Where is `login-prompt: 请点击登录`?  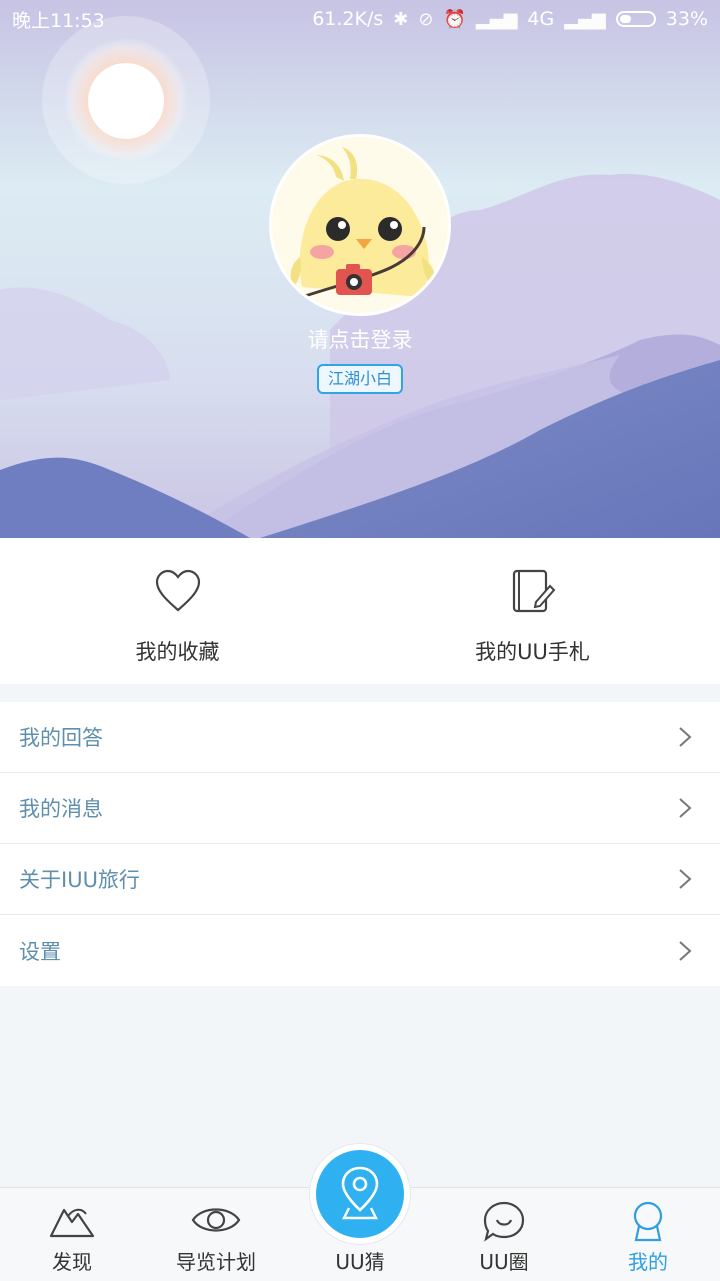 login-prompt: 请点击登录 is located at coordinates (360, 339).